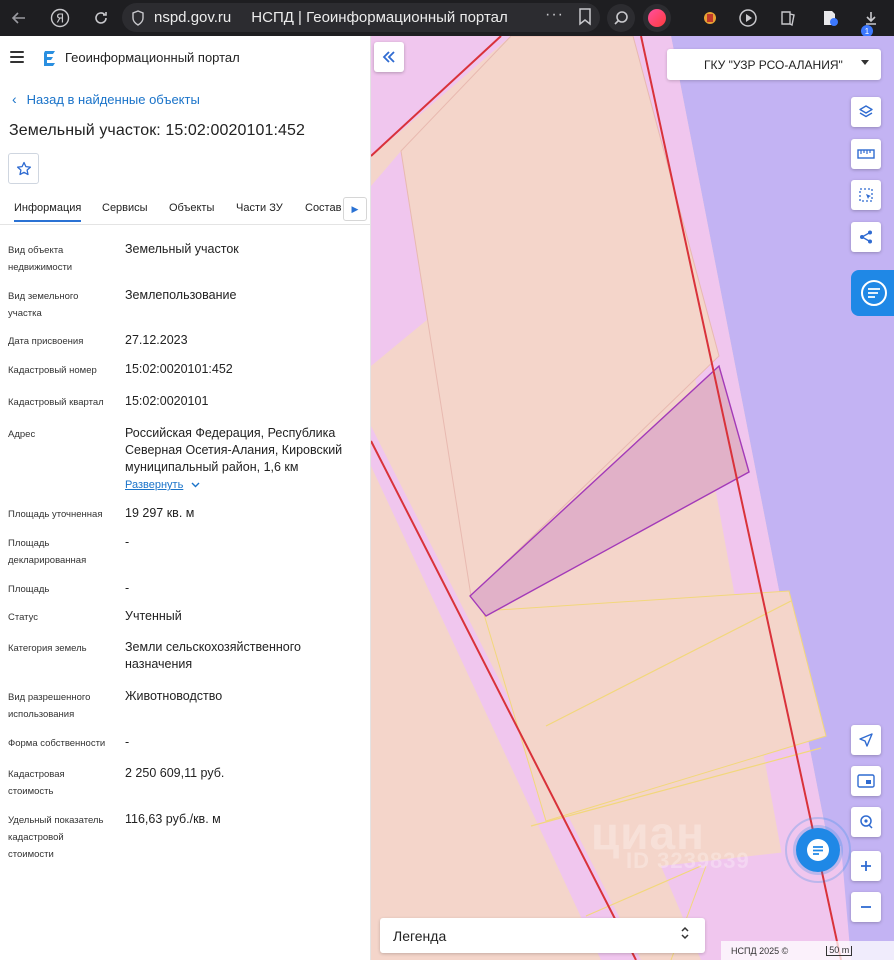 The width and height of the screenshot is (894, 960). I want to click on share-button, so click(866, 237).